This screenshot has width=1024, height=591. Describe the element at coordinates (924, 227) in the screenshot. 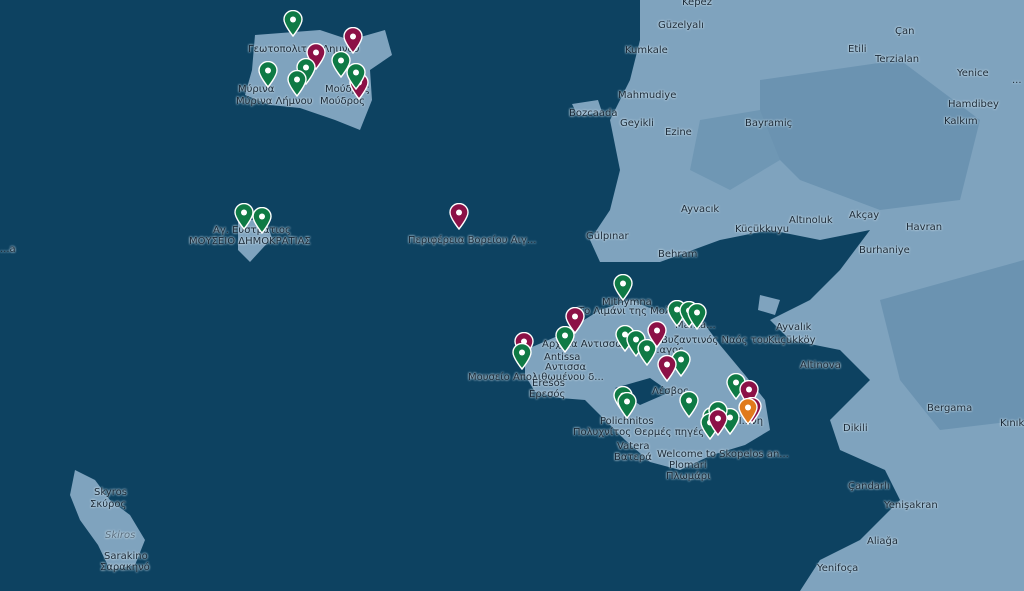

I see `label-havran: Havran` at that location.